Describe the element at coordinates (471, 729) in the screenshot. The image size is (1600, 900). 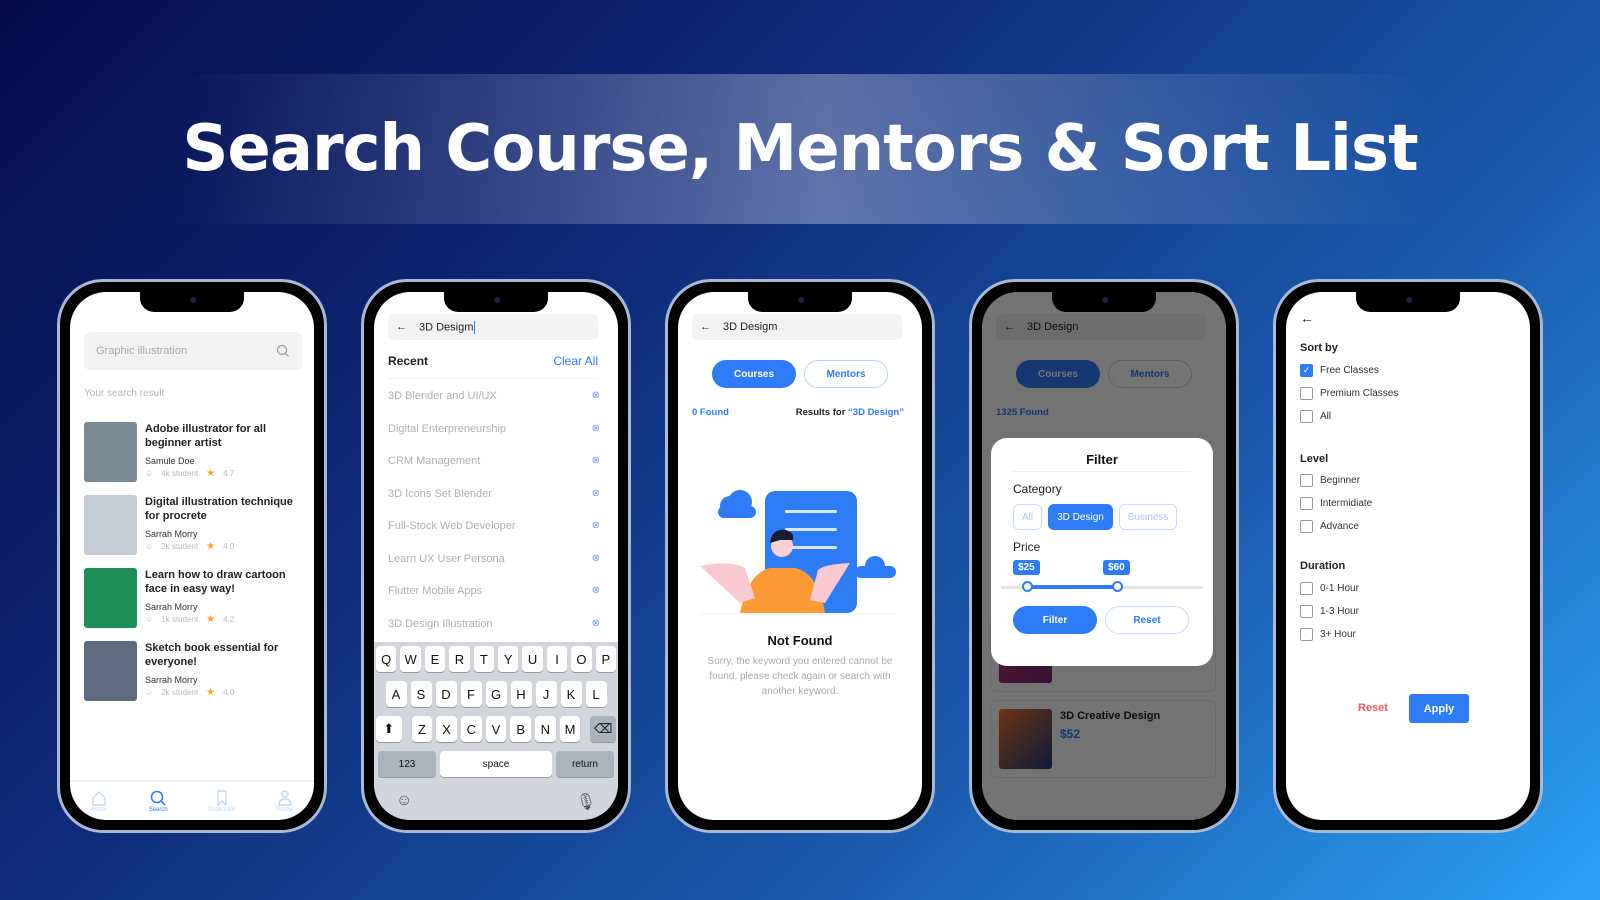
I see `key-c: C` at that location.